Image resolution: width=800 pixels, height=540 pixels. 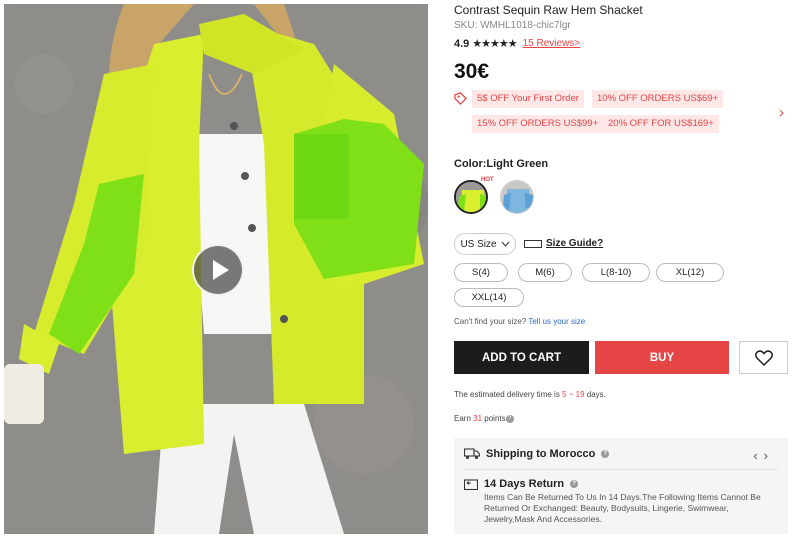 I want to click on size-help: Can't find your size? Tell us your size, so click(x=519, y=321).